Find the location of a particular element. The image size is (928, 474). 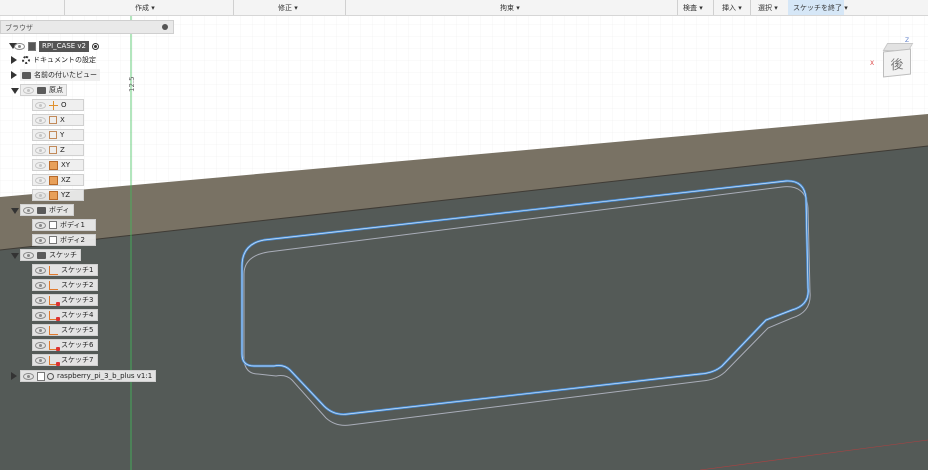

body-item: ボディ1 is located at coordinates (64, 225).